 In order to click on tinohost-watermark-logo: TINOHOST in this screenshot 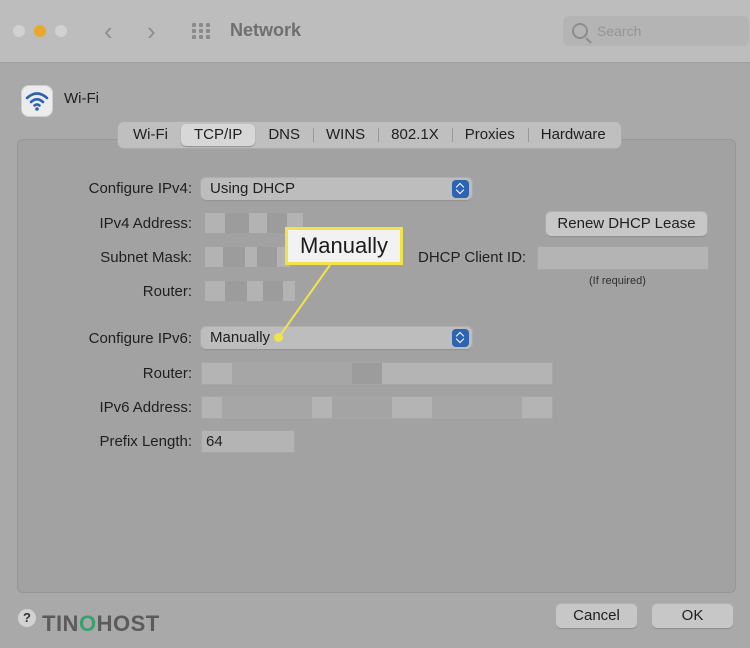, I will do `click(101, 623)`.